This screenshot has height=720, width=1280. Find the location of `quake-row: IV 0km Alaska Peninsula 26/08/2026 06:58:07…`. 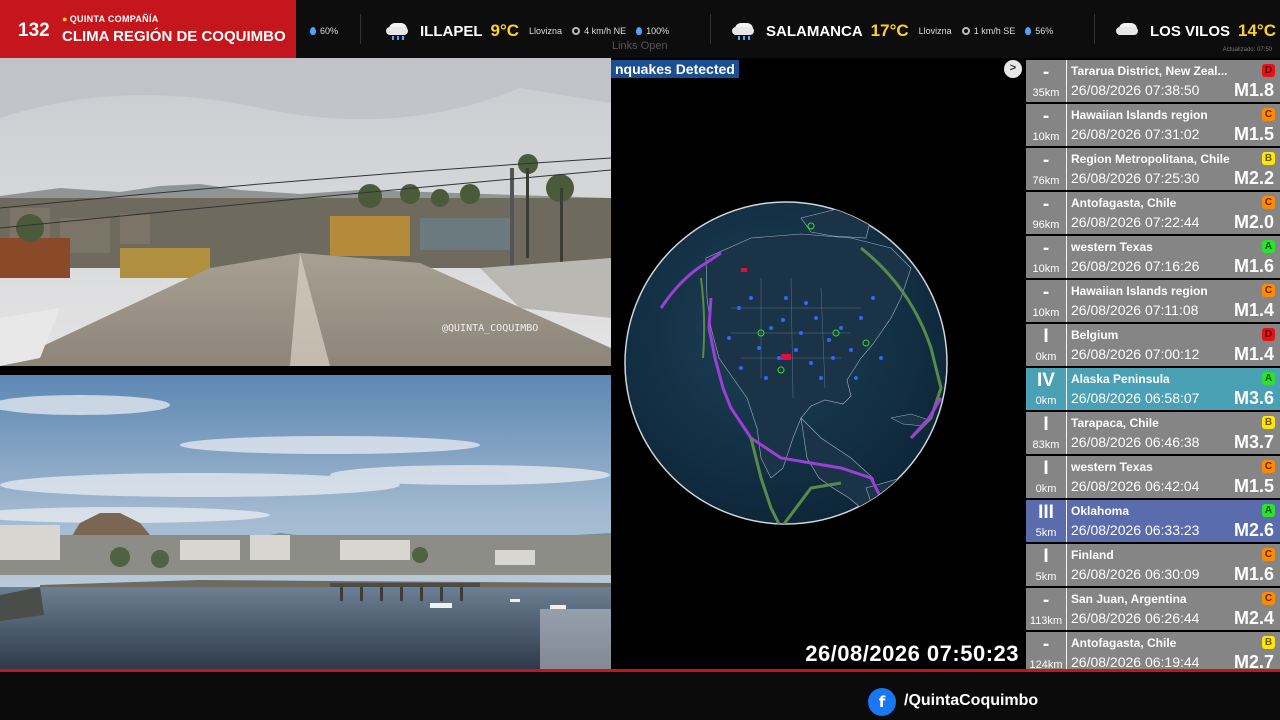

quake-row: IV 0km Alaska Peninsula 26/08/2026 06:58:07… is located at coordinates (1153, 389).